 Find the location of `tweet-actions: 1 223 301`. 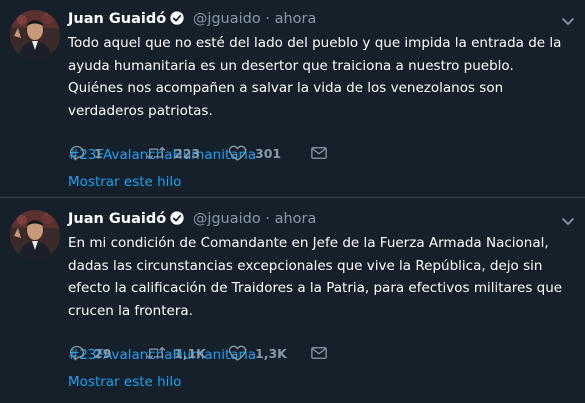

tweet-actions: 1 223 301 is located at coordinates (198, 153).